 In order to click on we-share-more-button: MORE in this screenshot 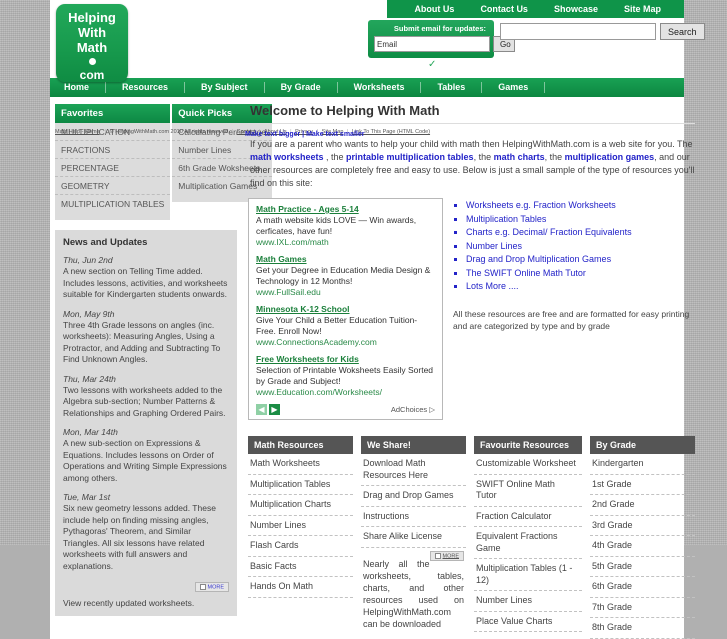, I will do `click(446, 555)`.